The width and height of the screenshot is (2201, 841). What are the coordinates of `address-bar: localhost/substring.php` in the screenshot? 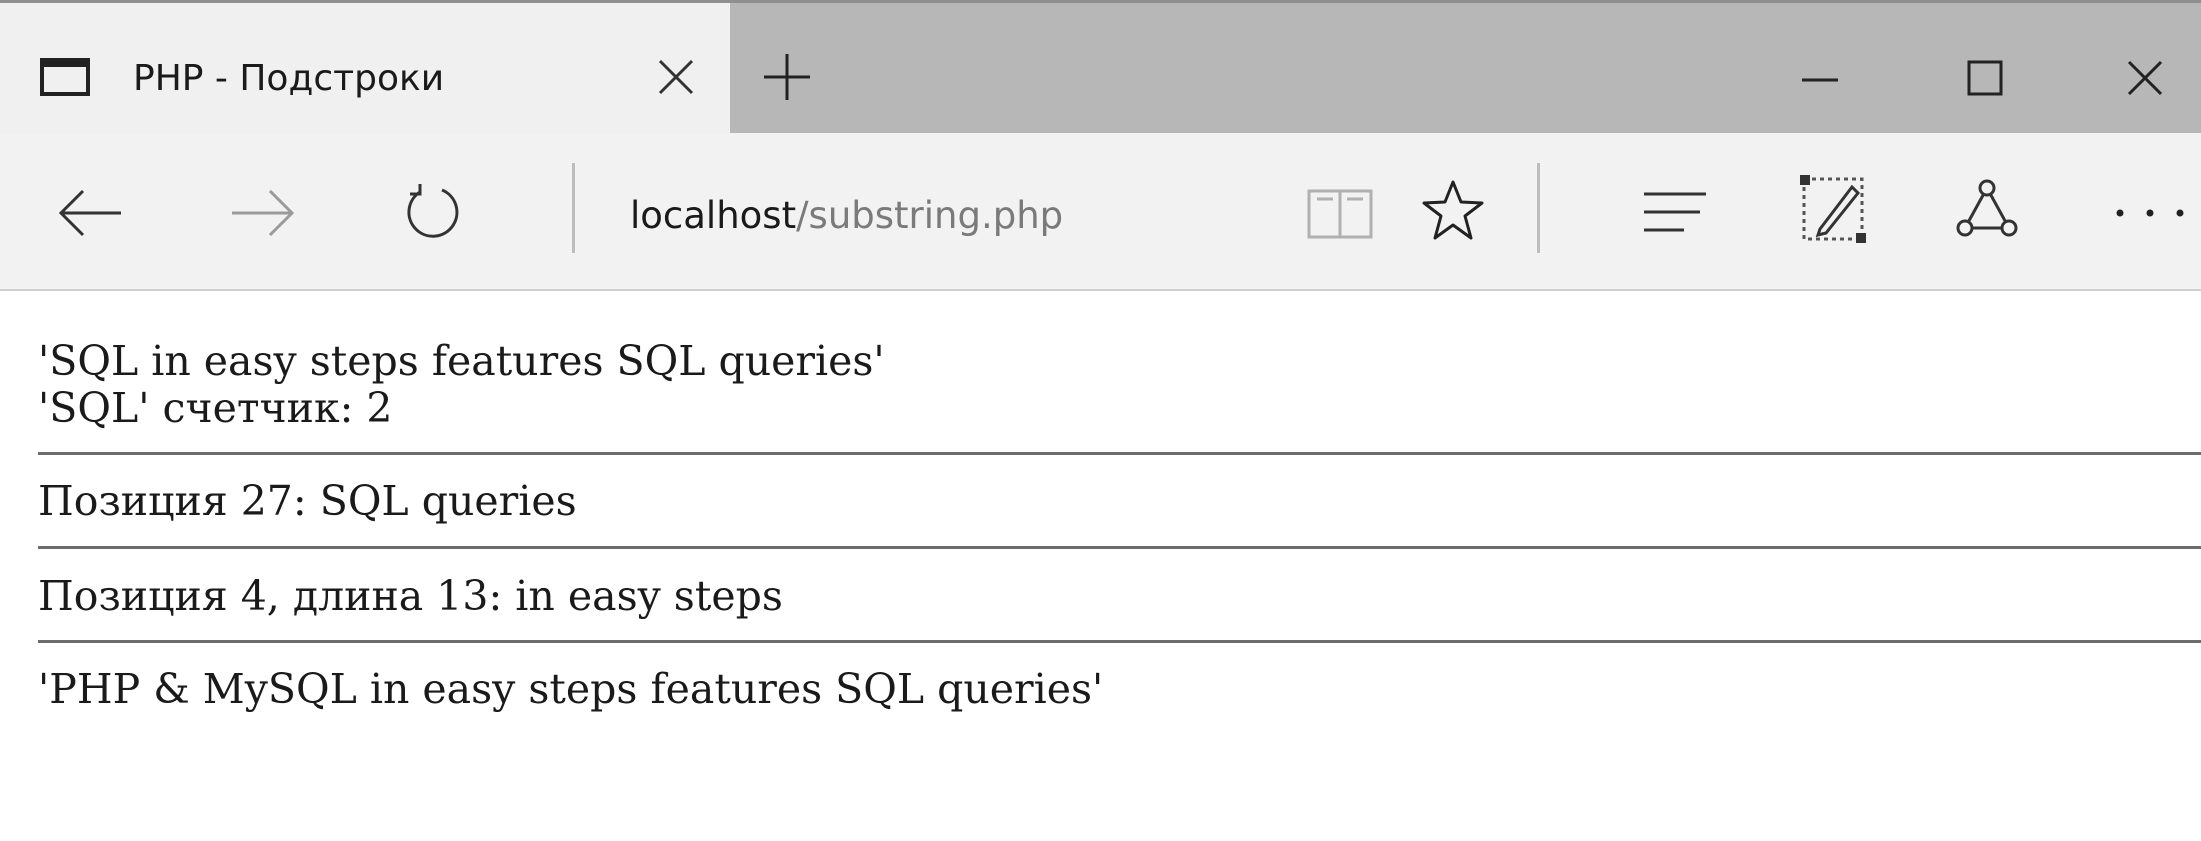 It's located at (846, 215).